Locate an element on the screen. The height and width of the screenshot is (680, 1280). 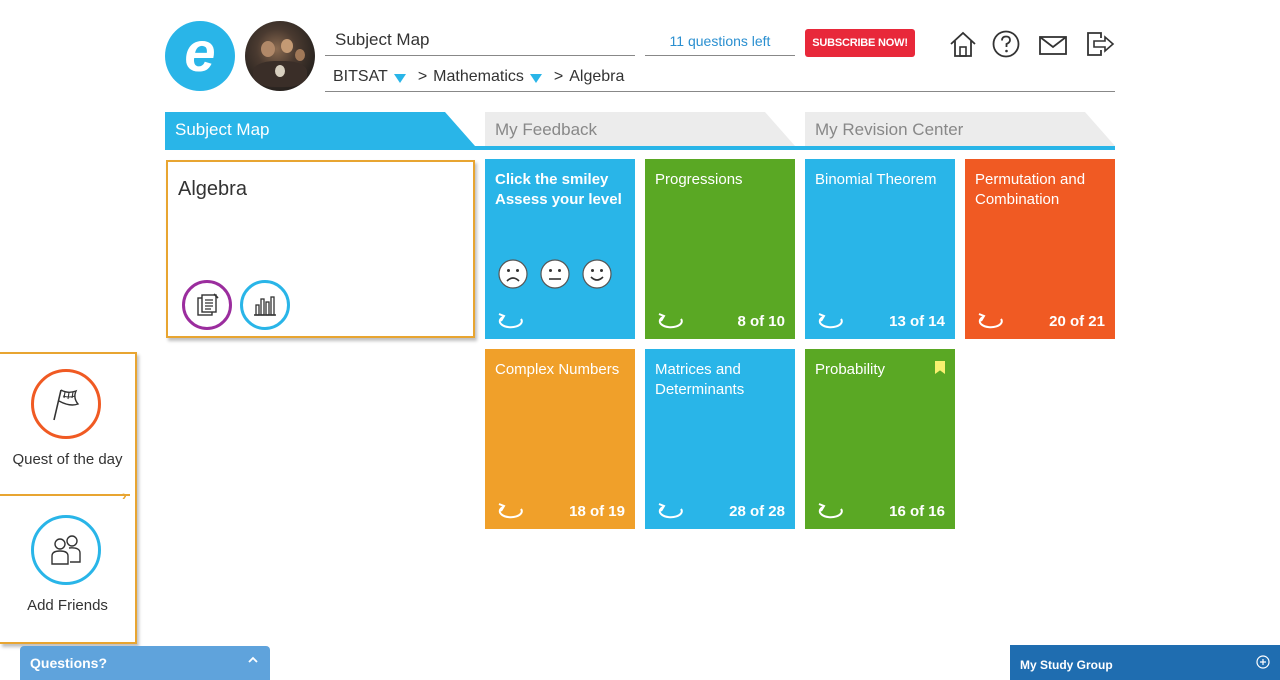
logo: e is located at coordinates (200, 56).